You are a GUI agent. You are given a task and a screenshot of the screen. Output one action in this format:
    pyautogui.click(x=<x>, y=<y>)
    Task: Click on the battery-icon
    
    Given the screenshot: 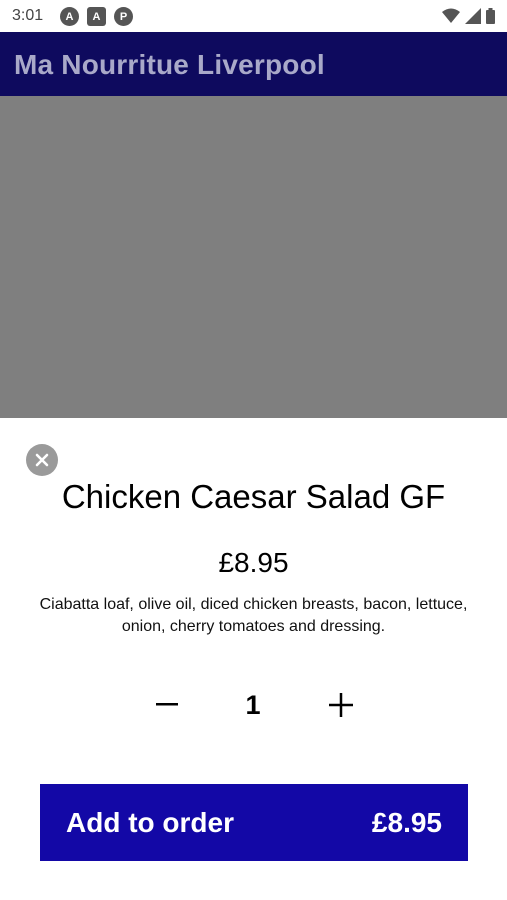 What is the action you would take?
    pyautogui.click(x=490, y=16)
    